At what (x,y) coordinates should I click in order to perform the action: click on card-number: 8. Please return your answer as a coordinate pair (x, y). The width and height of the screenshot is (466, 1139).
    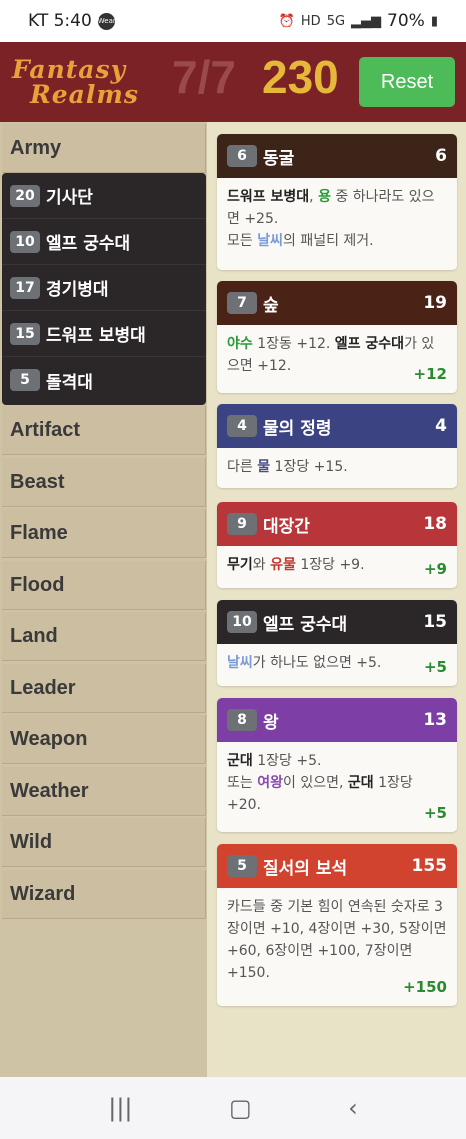
    Looking at the image, I should click on (242, 720).